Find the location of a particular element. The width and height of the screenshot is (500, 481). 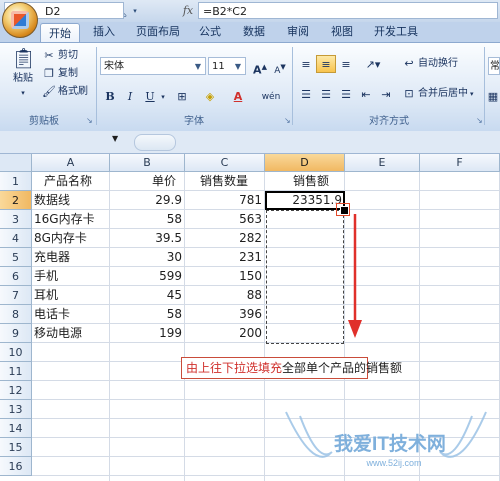

grow-font-button: A▲ is located at coordinates (260, 67).